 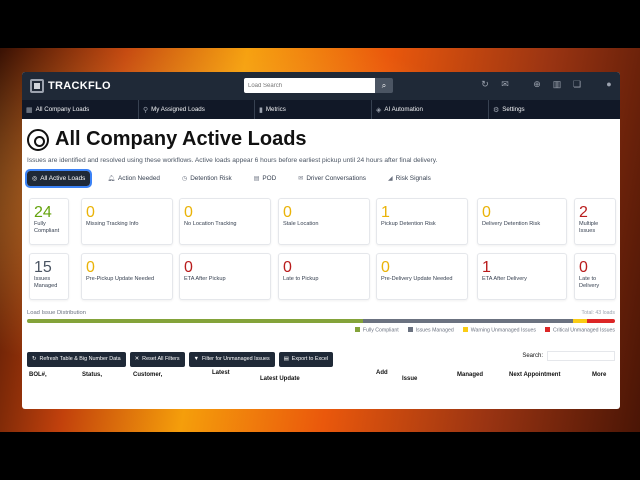 What do you see at coordinates (589, 227) in the screenshot?
I see `metric-label: Multiple Issues` at bounding box center [589, 227].